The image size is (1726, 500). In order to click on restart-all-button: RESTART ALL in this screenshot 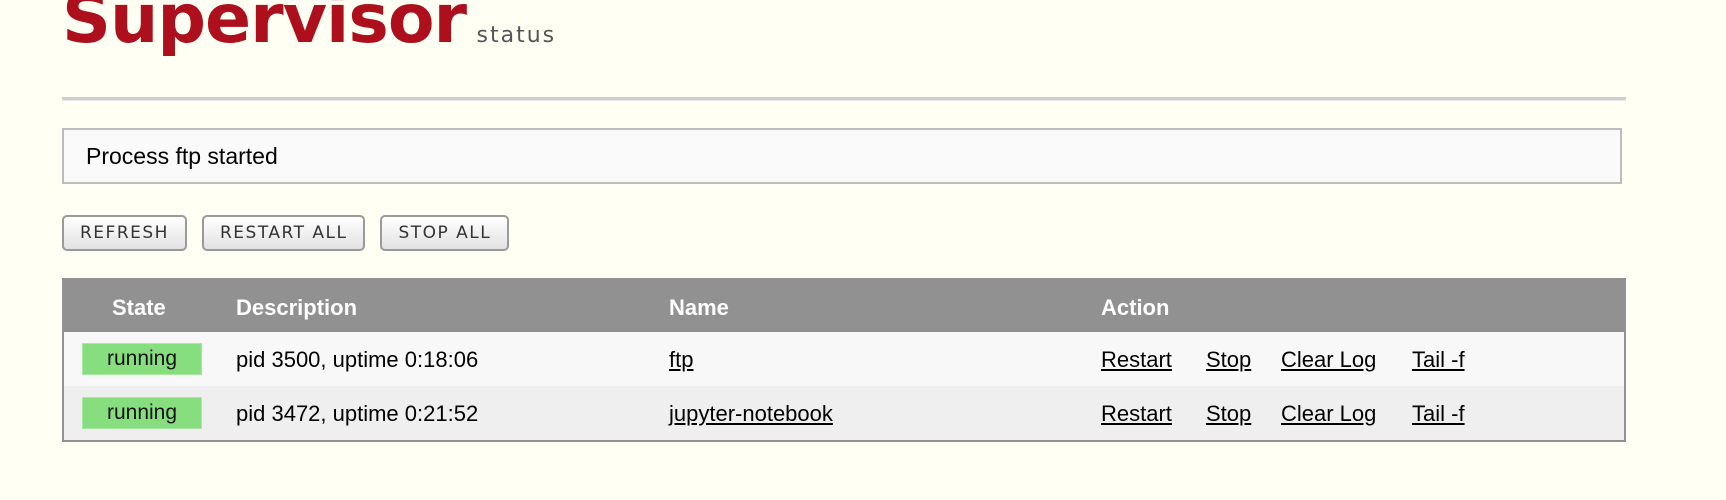, I will do `click(283, 233)`.